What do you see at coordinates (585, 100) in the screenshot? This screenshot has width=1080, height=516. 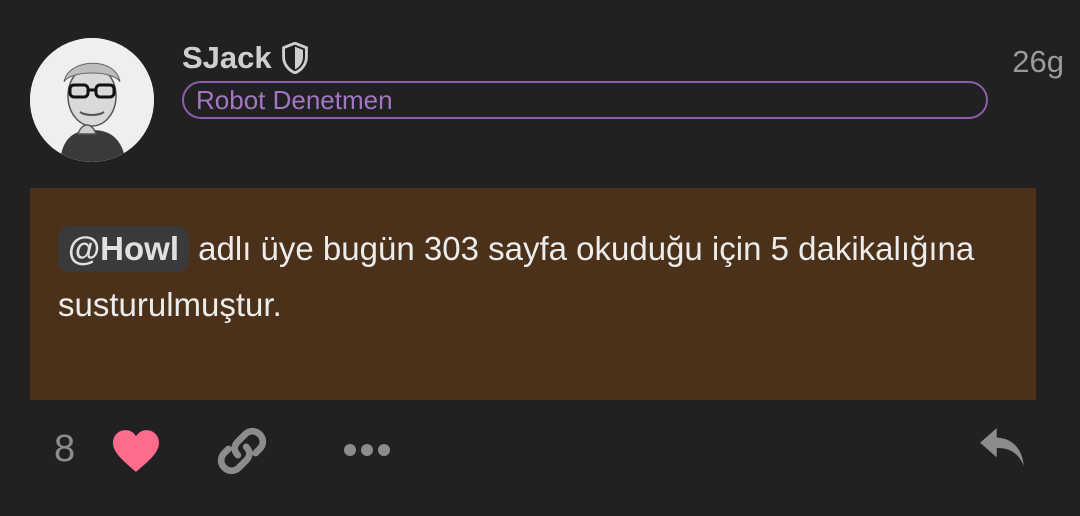 I see `user-title-badge: Robot Denetmen` at bounding box center [585, 100].